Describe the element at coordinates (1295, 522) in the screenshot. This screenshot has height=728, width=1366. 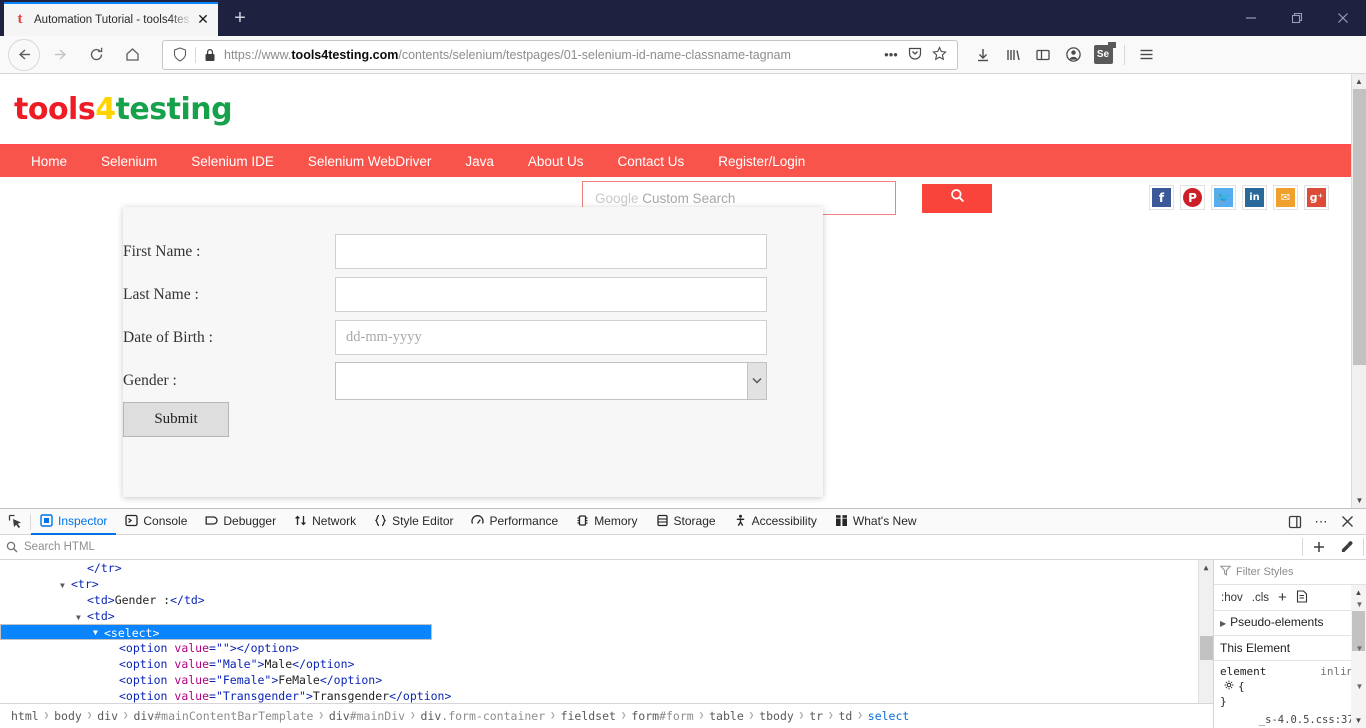
I see `dock-icon` at that location.